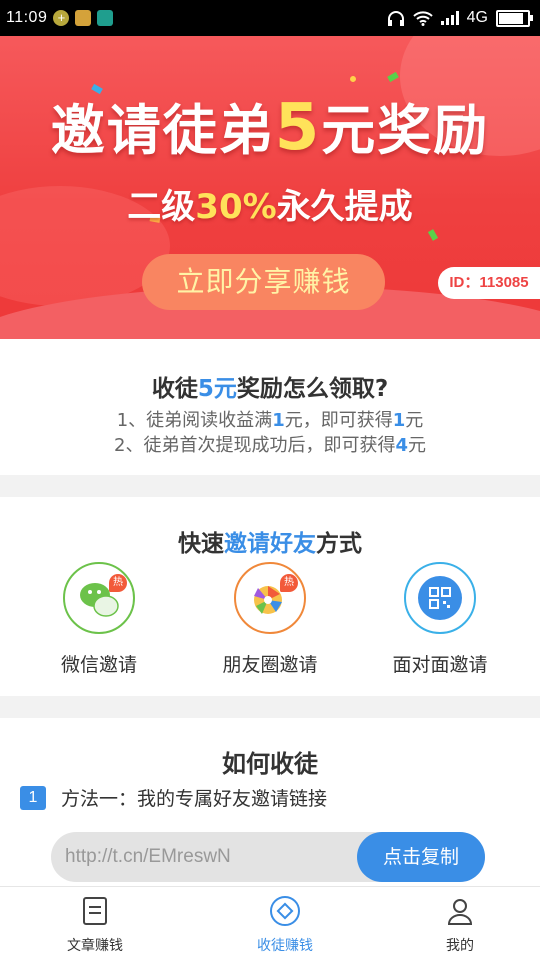 The image size is (540, 961). Describe the element at coordinates (405, 130) in the screenshot. I see `banner-title-post: 元奖励` at that location.